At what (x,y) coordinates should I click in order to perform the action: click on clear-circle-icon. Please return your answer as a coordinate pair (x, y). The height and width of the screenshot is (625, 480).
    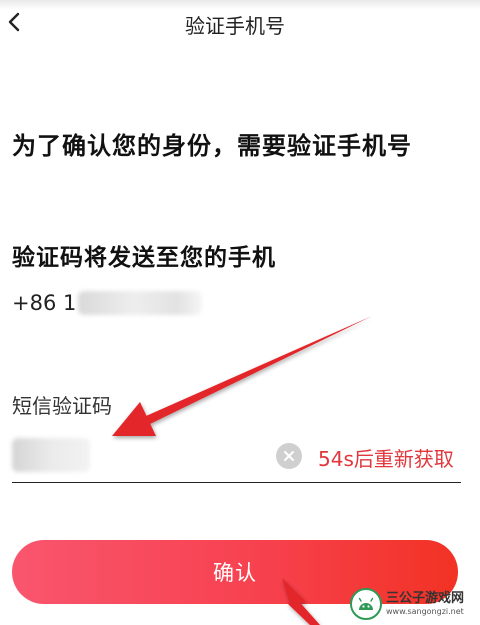
    Looking at the image, I should click on (289, 456).